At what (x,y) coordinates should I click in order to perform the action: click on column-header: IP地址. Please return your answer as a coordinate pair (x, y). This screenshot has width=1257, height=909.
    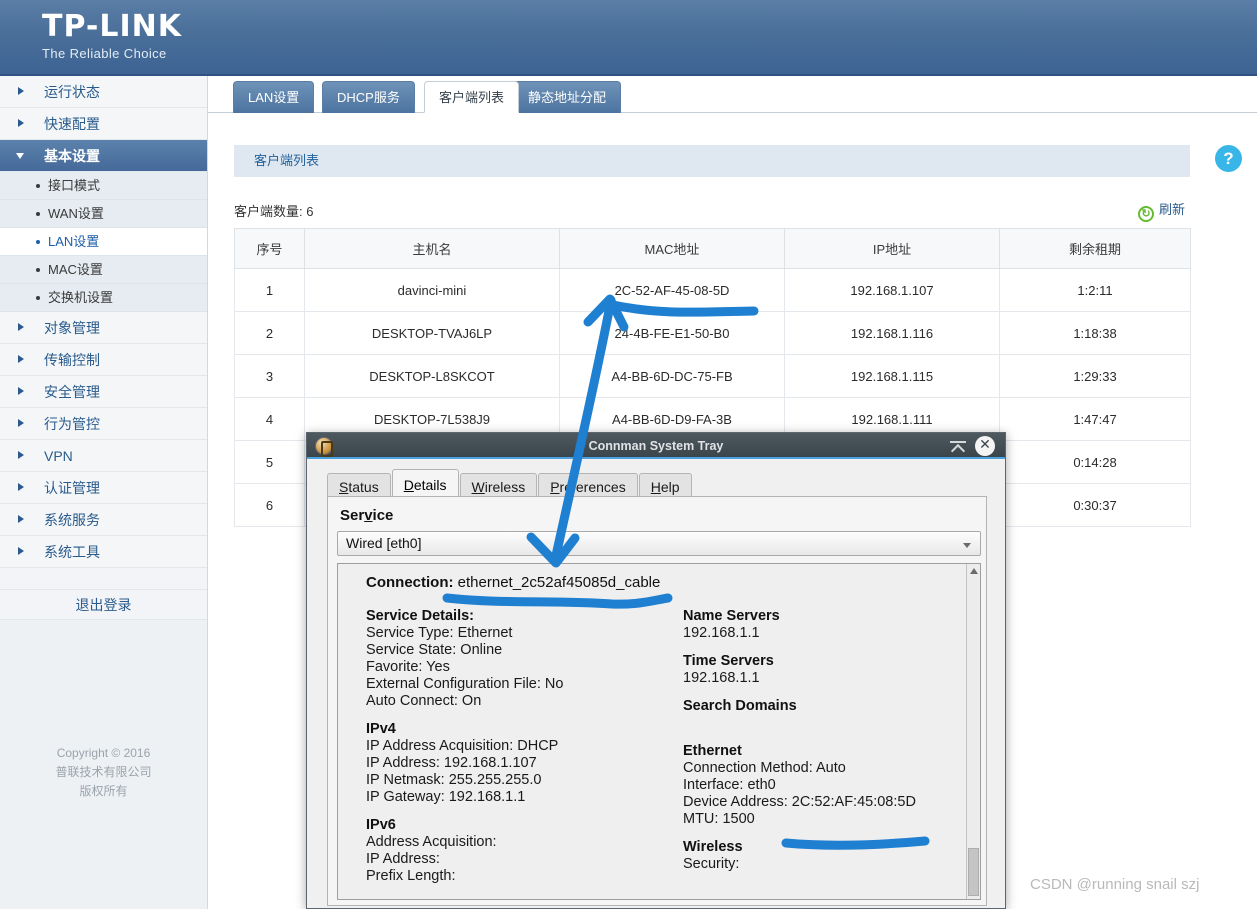
    Looking at the image, I should click on (892, 248).